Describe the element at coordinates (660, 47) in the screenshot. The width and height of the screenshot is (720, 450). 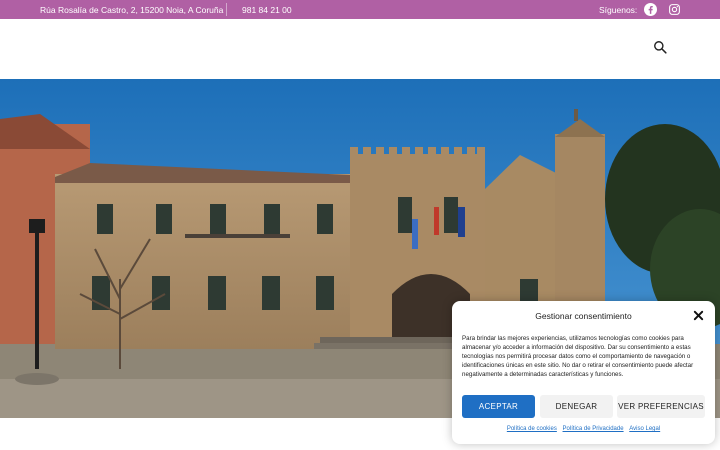
I see `search-icon` at that location.